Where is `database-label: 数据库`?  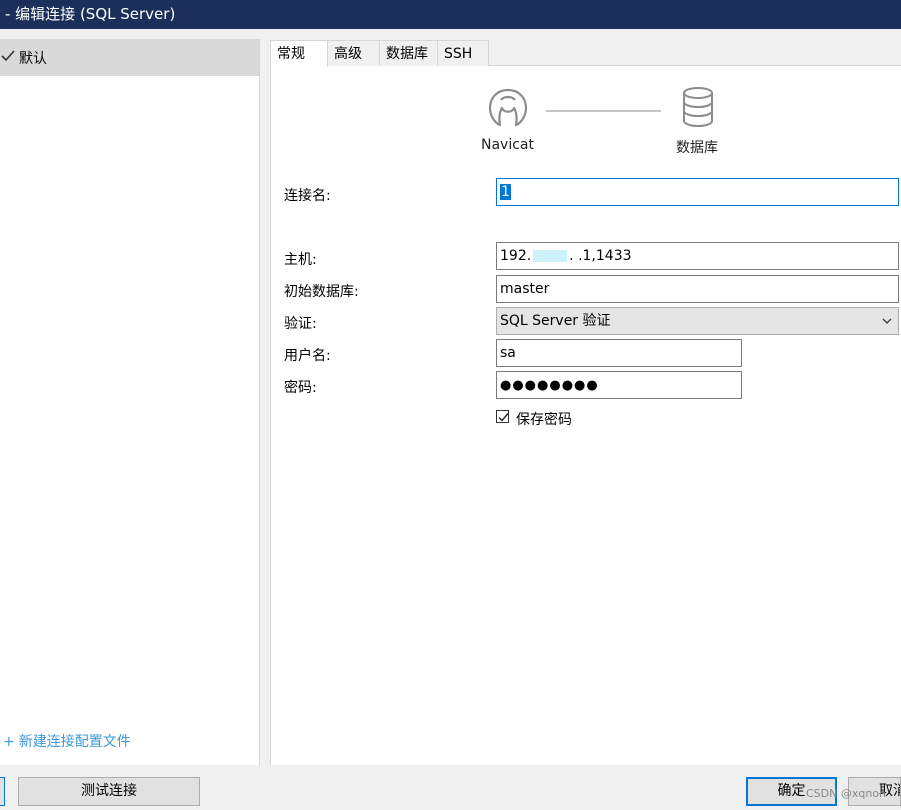
database-label: 数据库 is located at coordinates (697, 148).